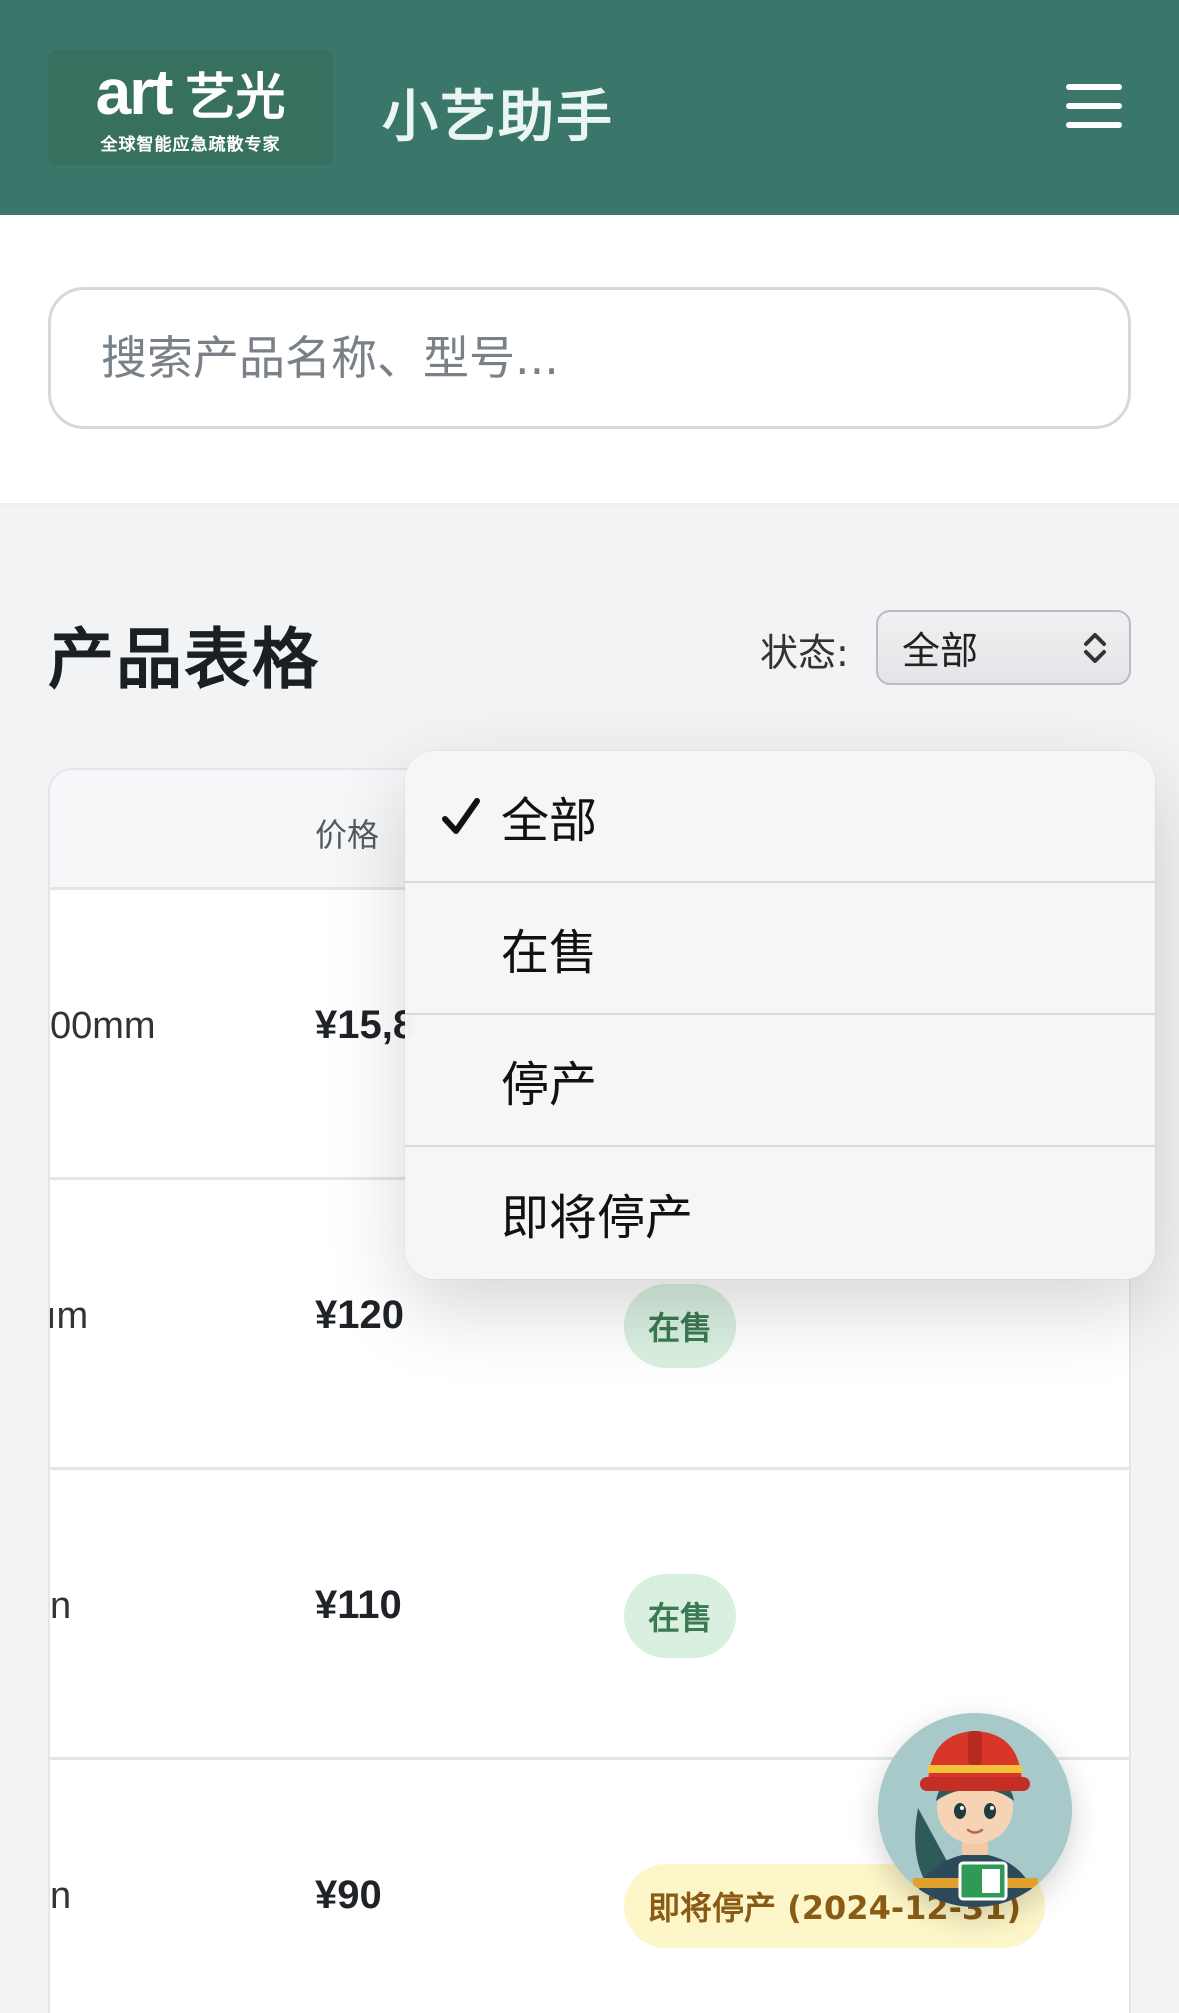  I want to click on status-filter-select: 全部, so click(1003, 647).